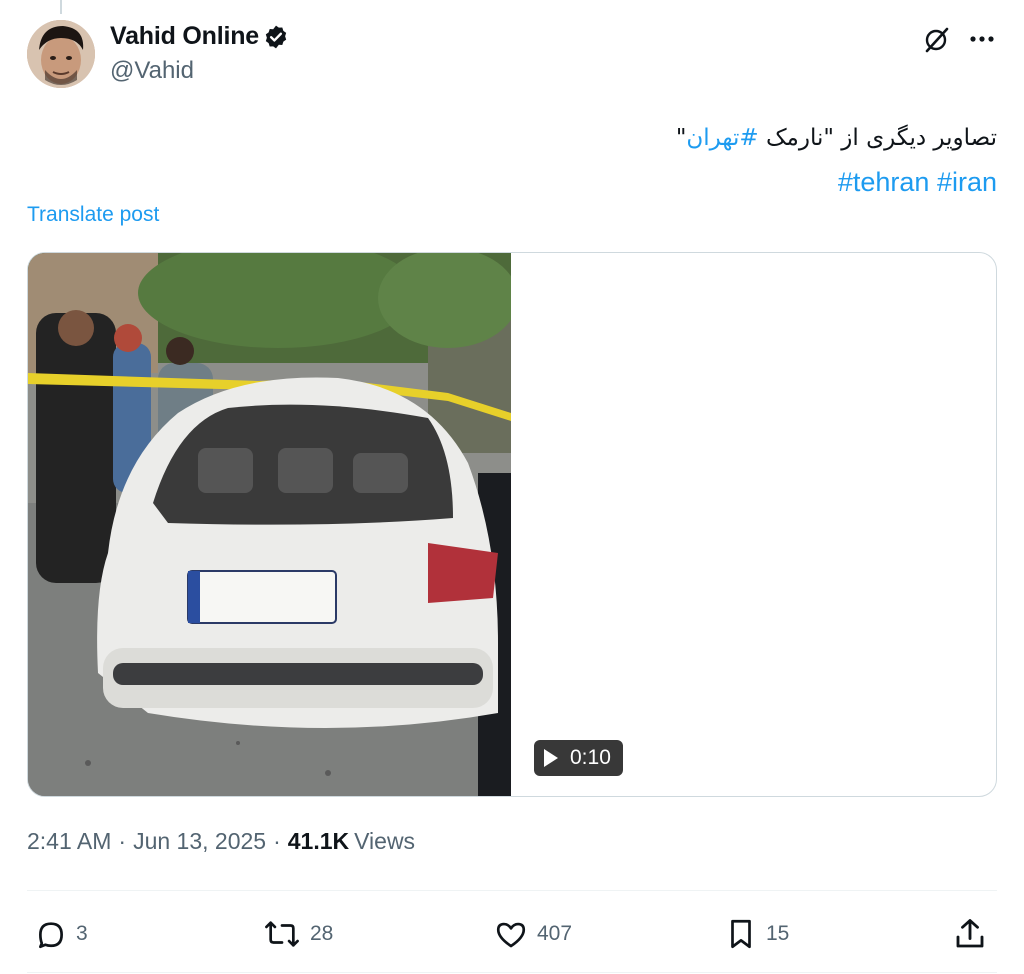  I want to click on translate-post-link: Translate post, so click(93, 215).